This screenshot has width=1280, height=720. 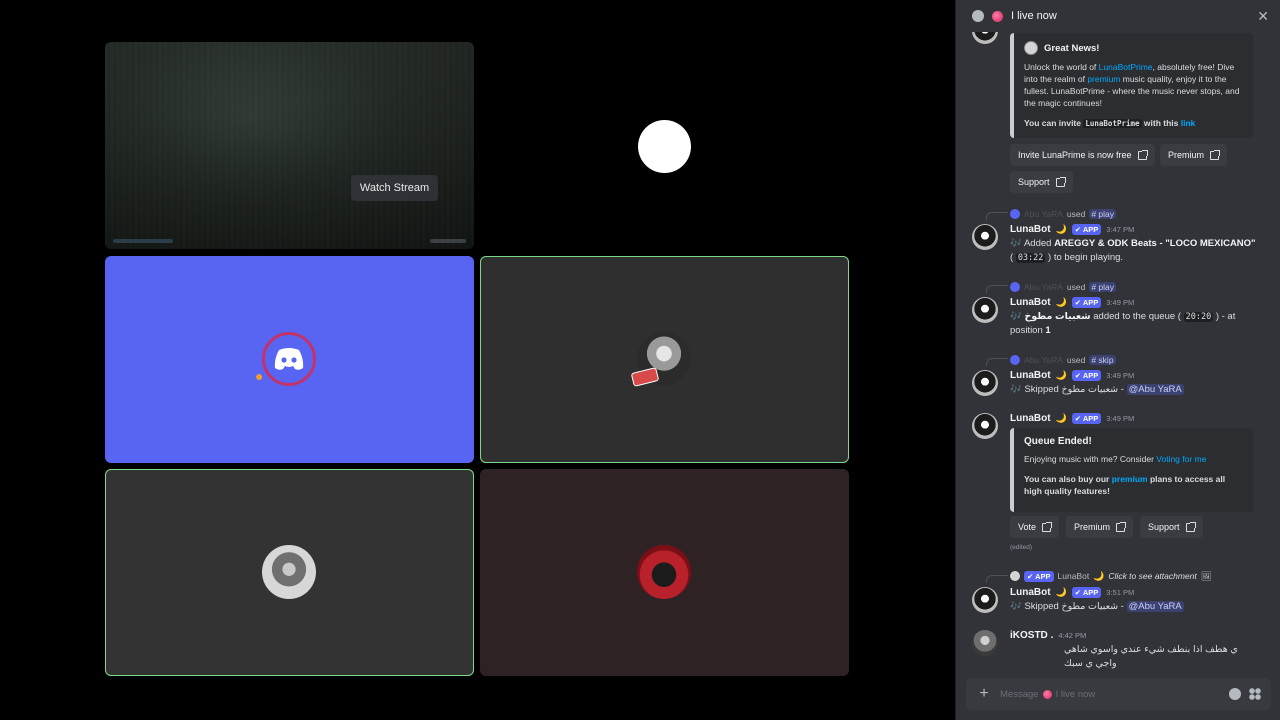 What do you see at coordinates (1255, 694) in the screenshot?
I see `apps-icon` at bounding box center [1255, 694].